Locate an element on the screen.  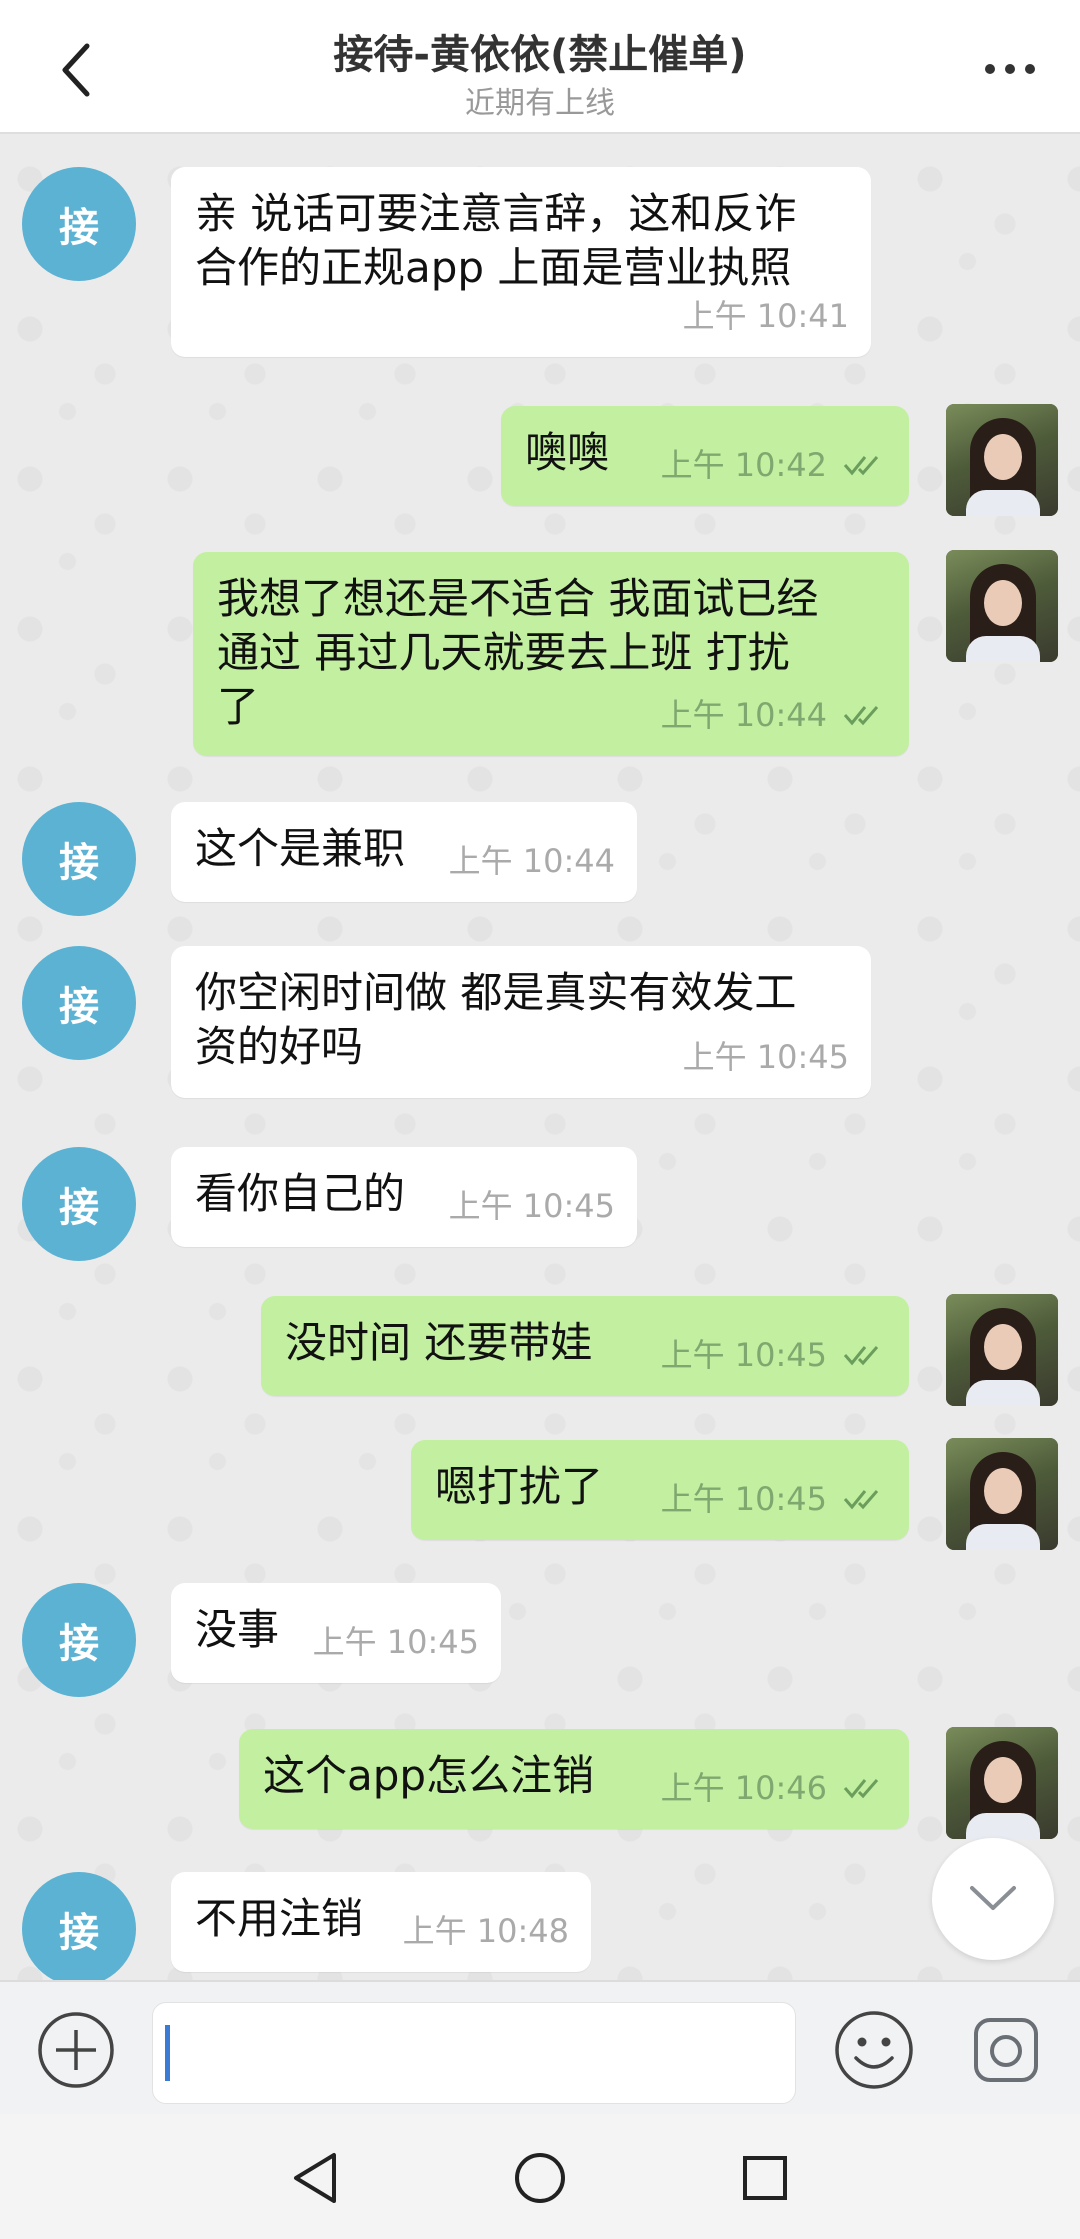
message-bubble: 这个是兼职 上午 10:44 is located at coordinates (404, 852).